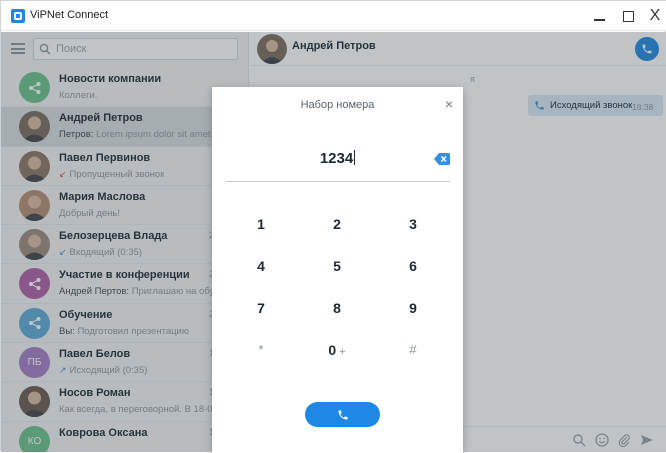  Describe the element at coordinates (18, 16) in the screenshot. I see `app-logo-icon` at that location.